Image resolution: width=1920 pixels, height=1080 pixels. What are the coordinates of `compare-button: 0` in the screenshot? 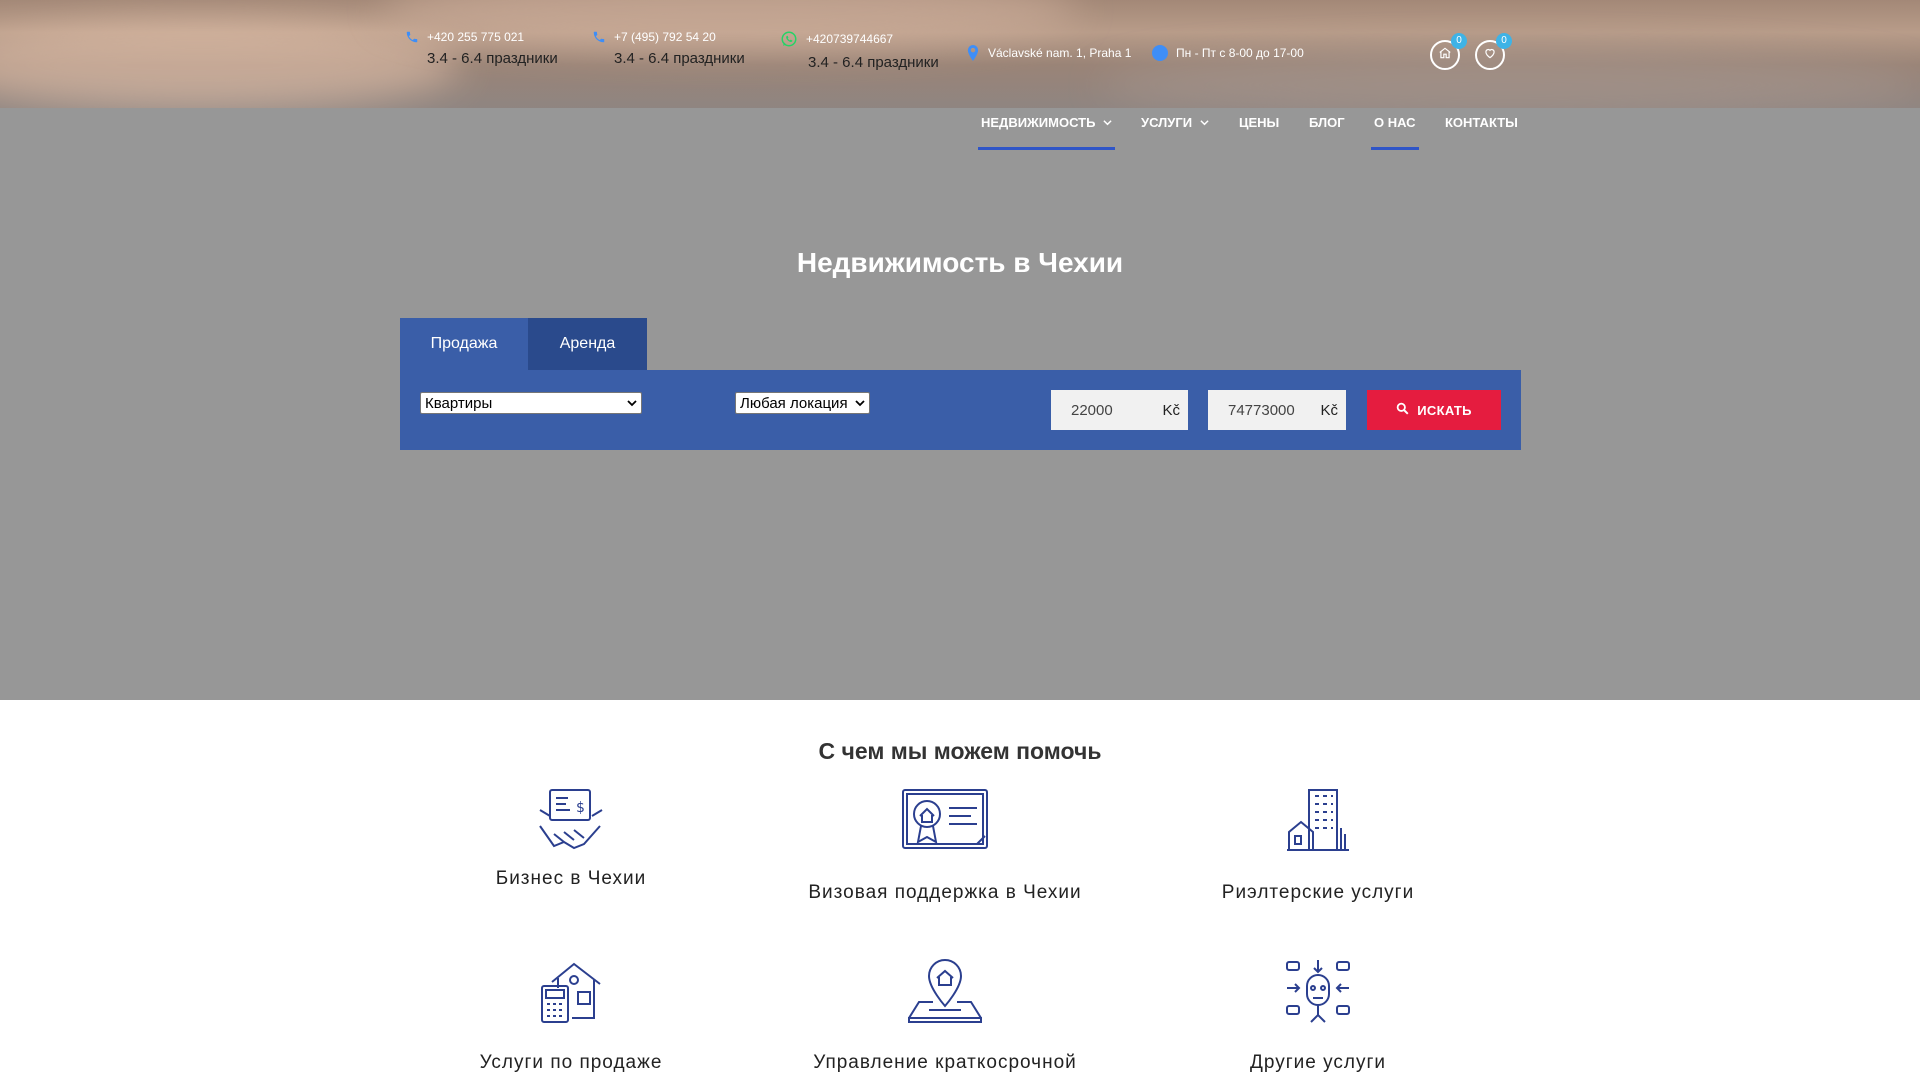 It's located at (1448, 51).